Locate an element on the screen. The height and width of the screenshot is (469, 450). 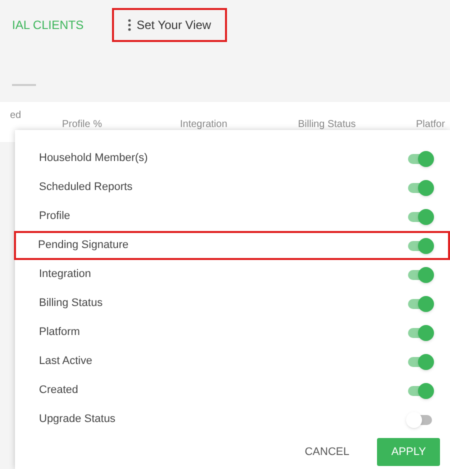
option-label: Last Active is located at coordinates (65, 362).